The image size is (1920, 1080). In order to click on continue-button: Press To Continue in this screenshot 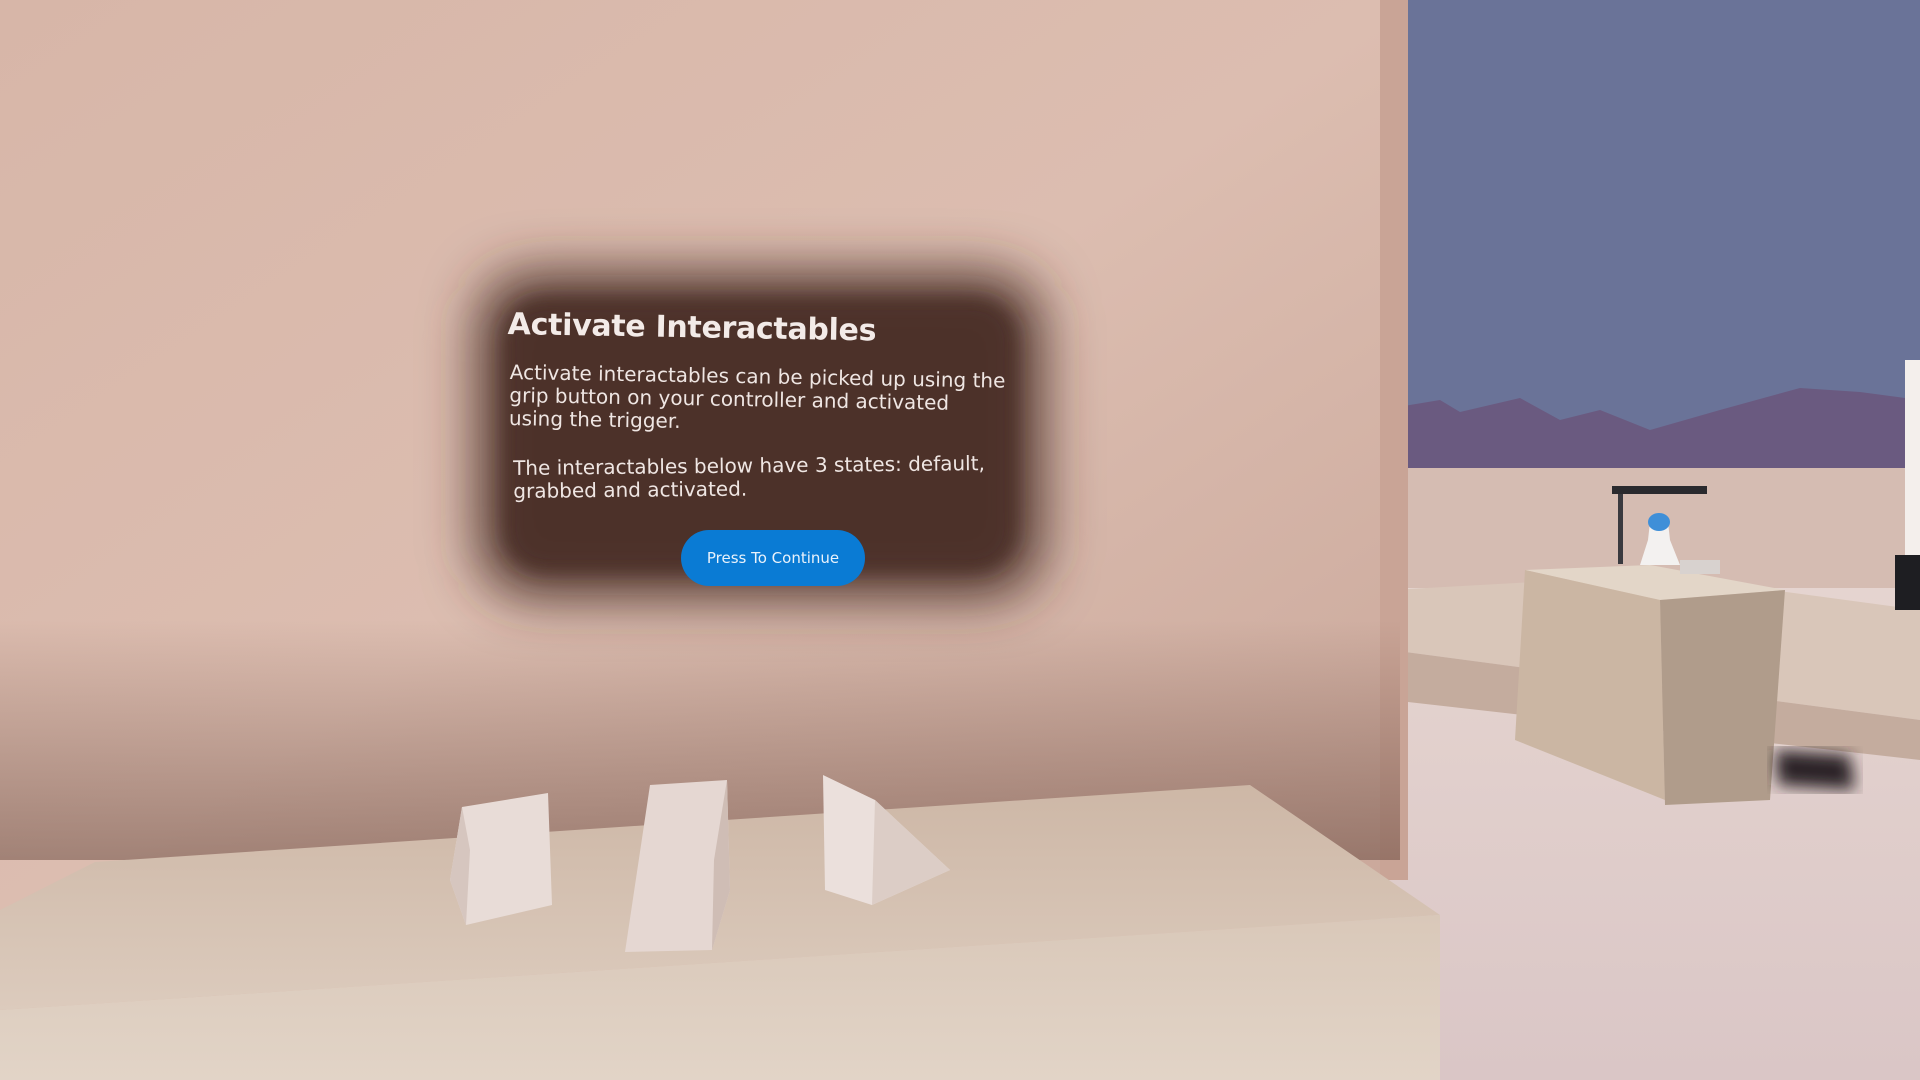, I will do `click(773, 558)`.